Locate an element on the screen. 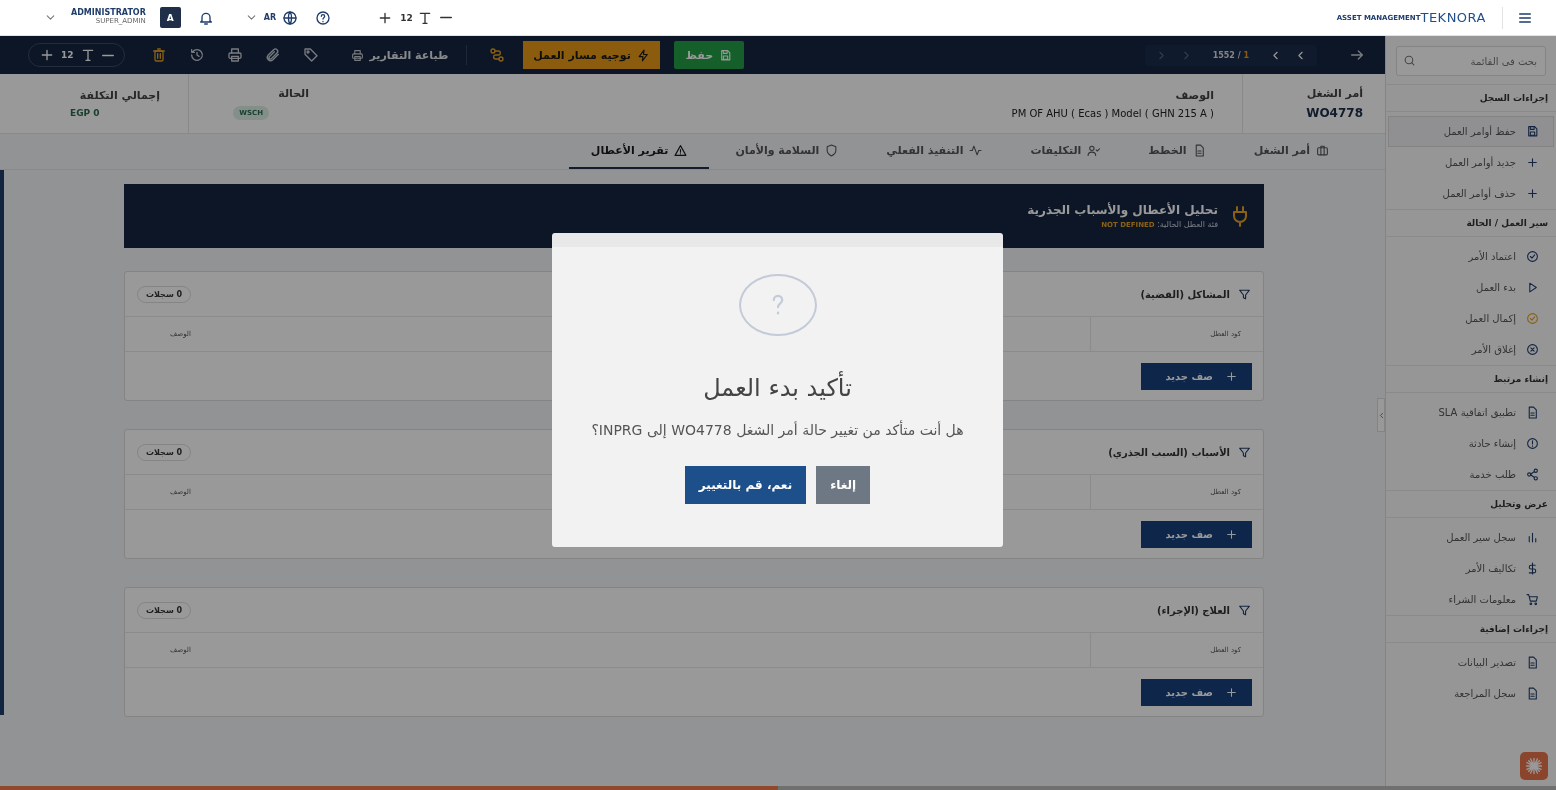 The height and width of the screenshot is (790, 1556). sidebar-item: حذف أوامر العمل is located at coordinates (1471, 193).